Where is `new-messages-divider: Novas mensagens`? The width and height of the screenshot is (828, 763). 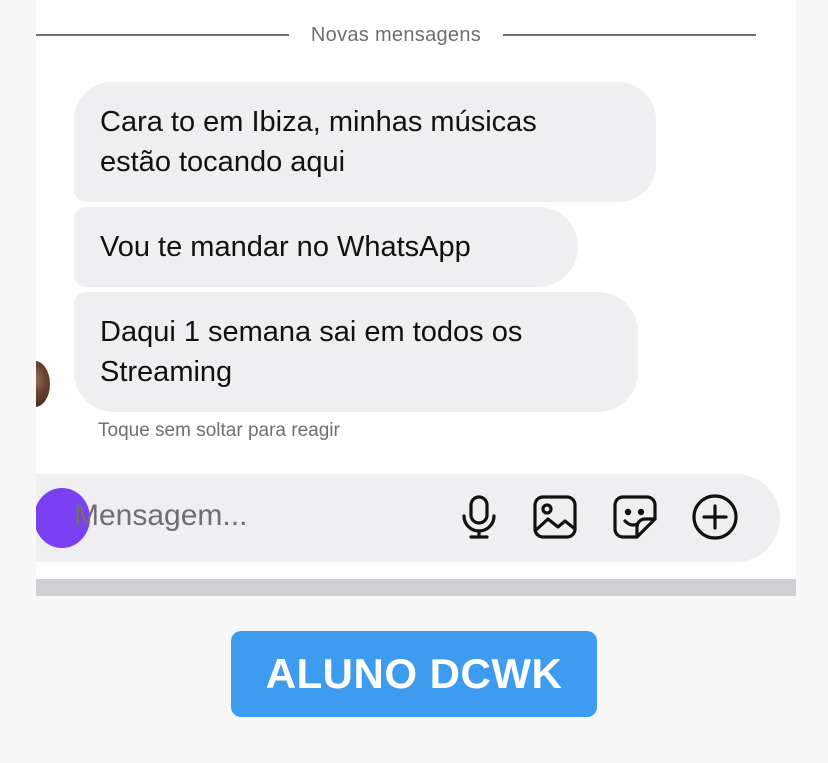 new-messages-divider: Novas mensagens is located at coordinates (396, 35).